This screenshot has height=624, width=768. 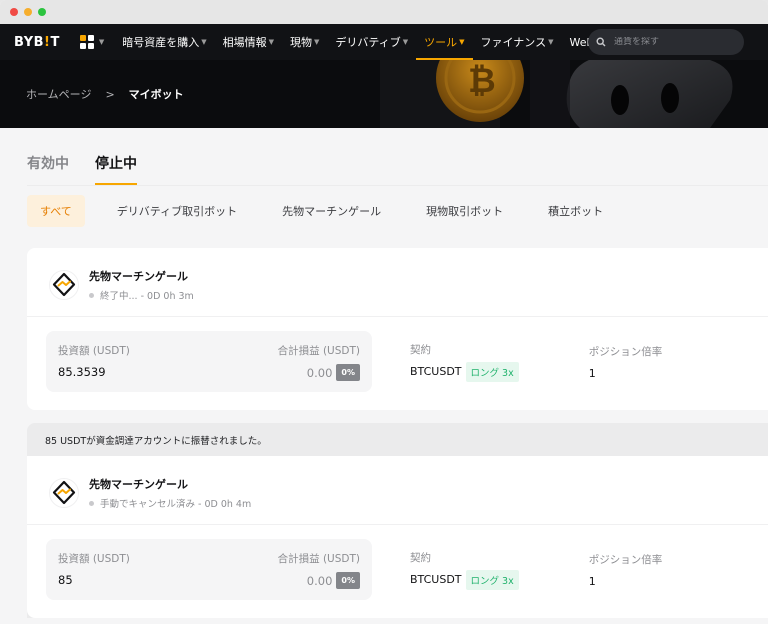 I want to click on filter-spot-bot: 現物取引ボット, so click(x=464, y=211).